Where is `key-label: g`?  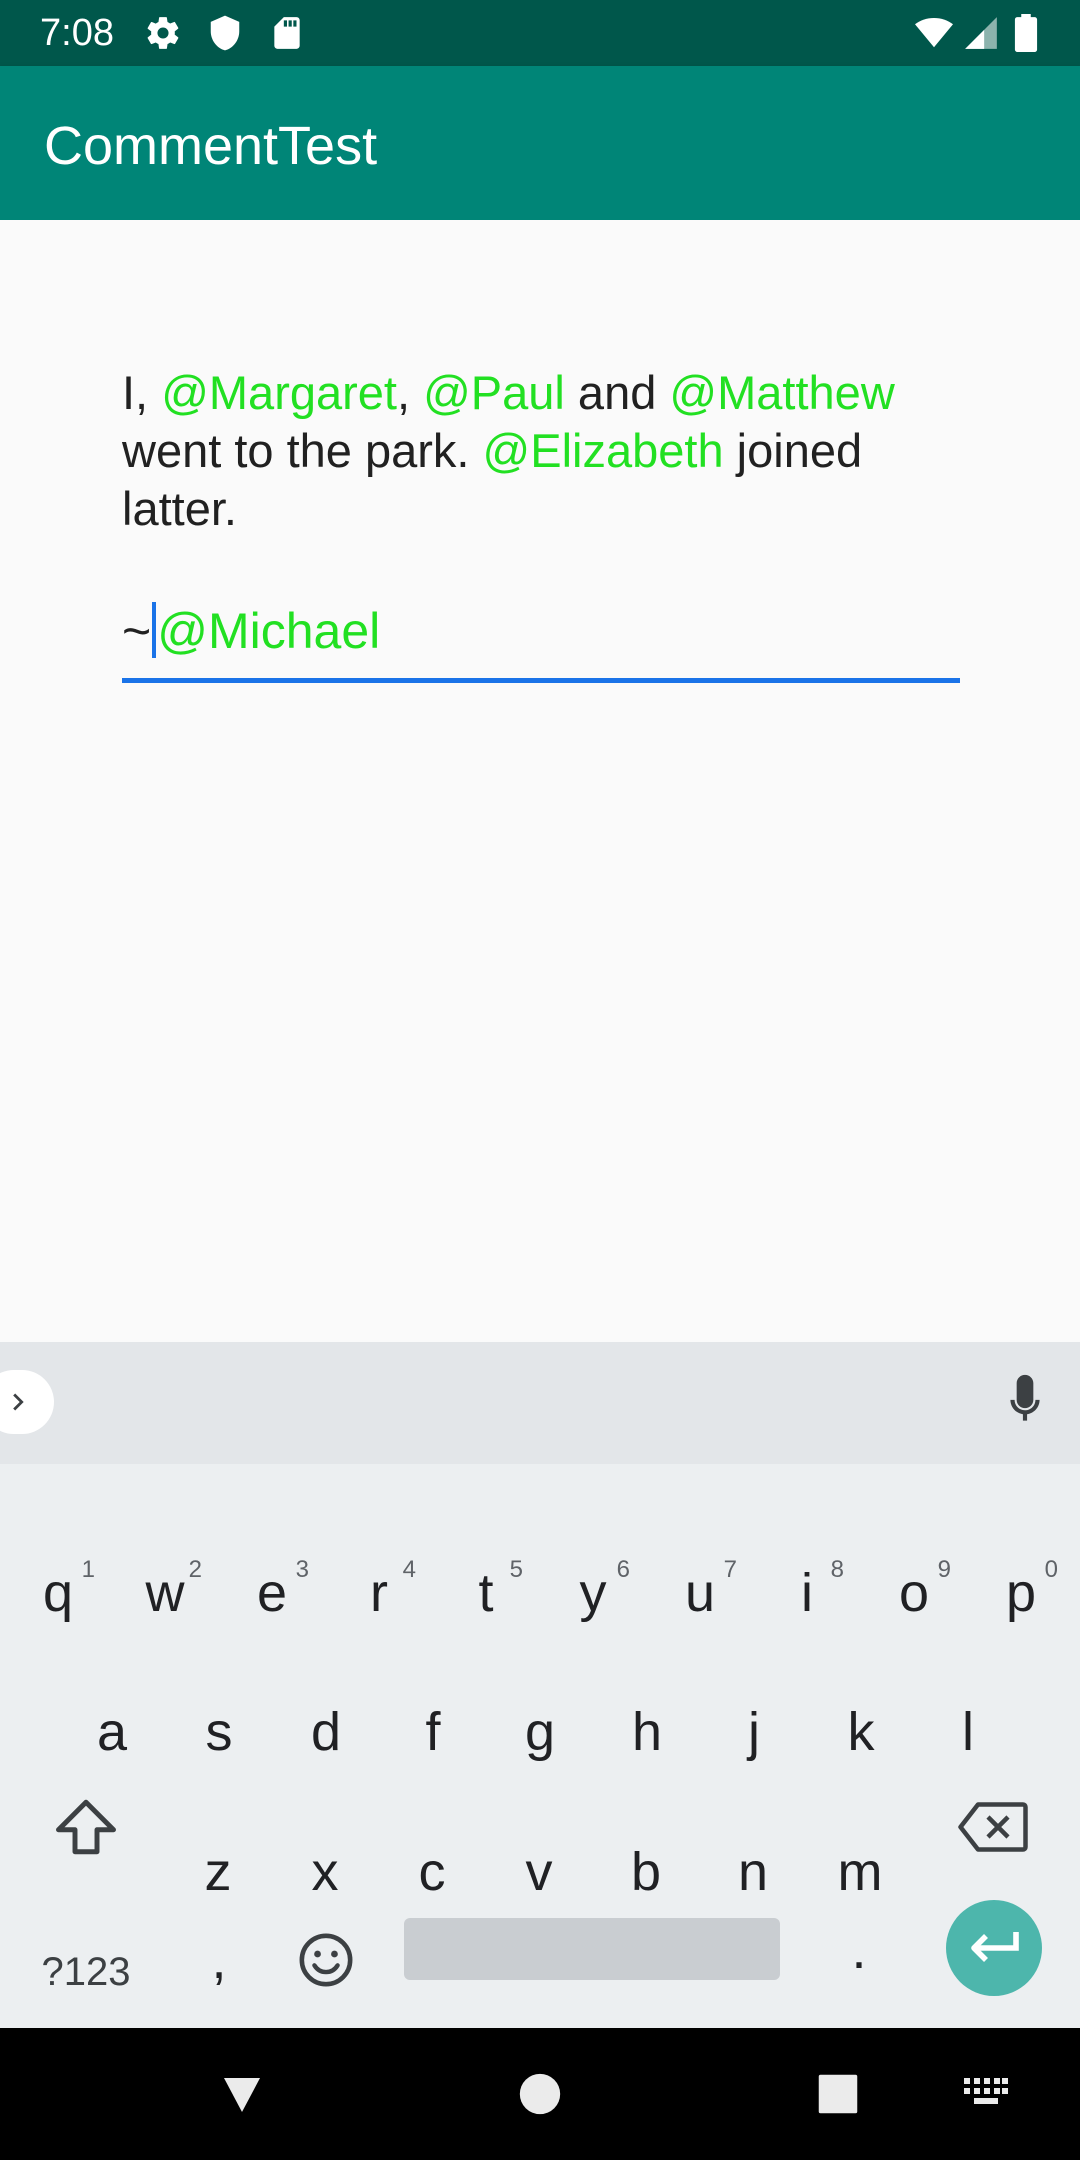
key-label: g is located at coordinates (540, 1732).